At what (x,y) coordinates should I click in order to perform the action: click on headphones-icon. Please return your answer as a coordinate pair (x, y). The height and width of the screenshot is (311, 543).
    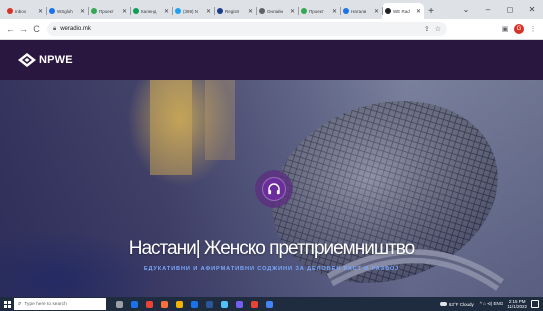
    Looking at the image, I should click on (274, 189).